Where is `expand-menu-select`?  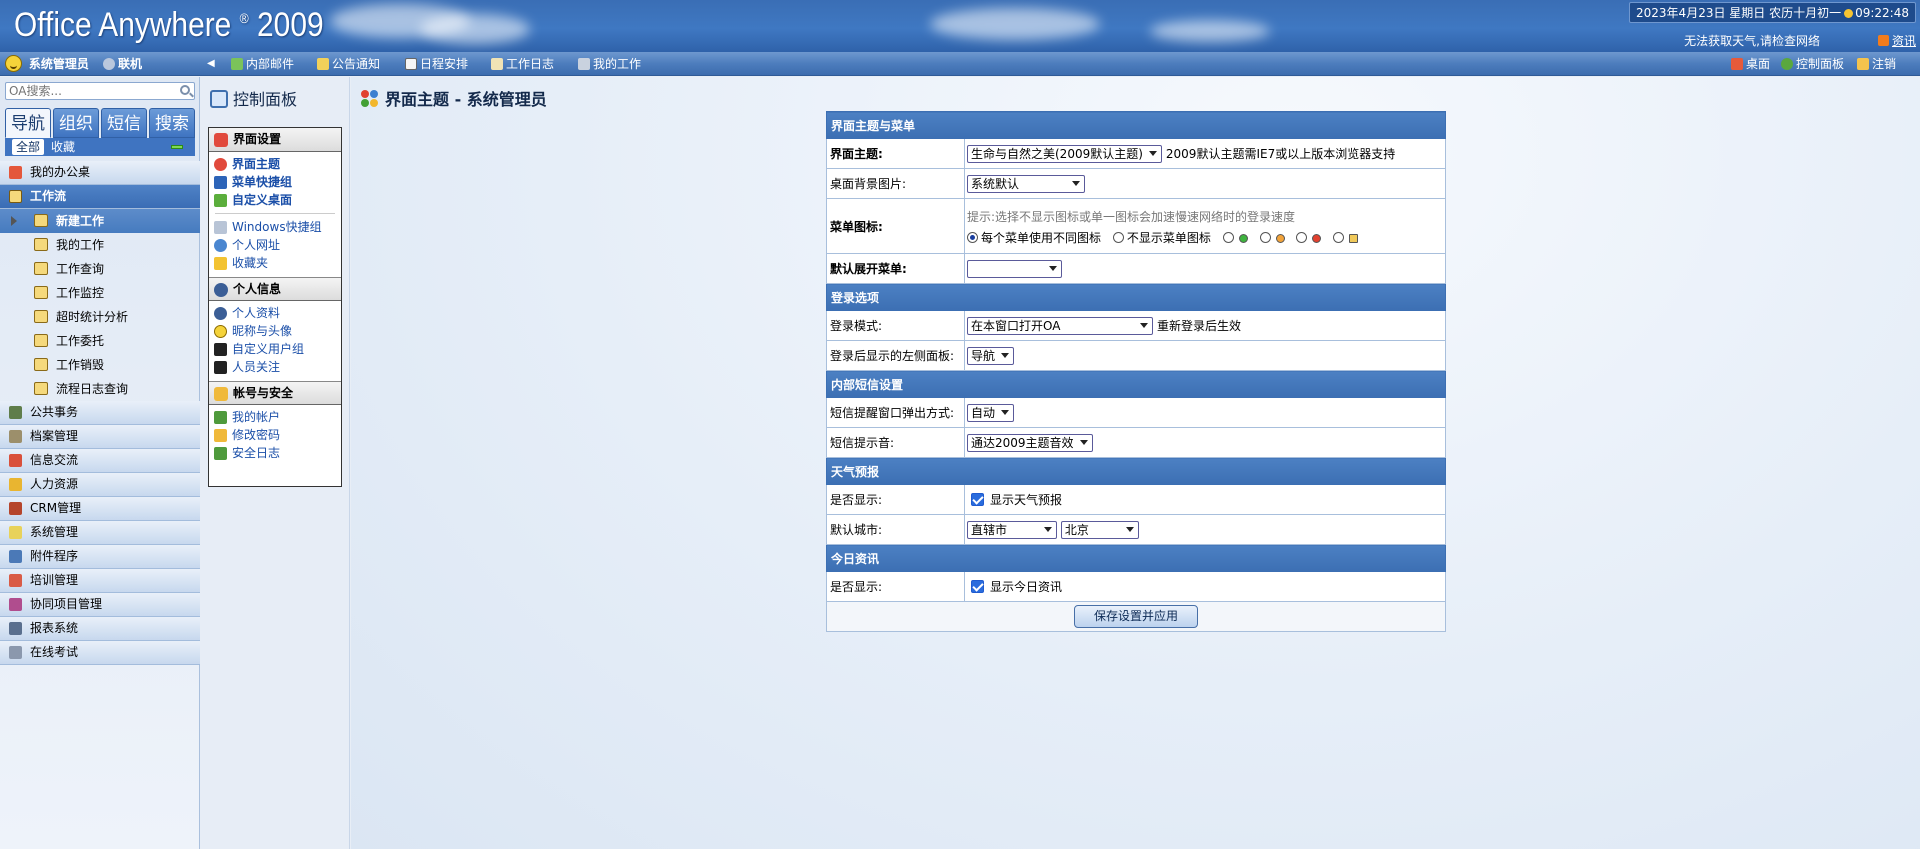 expand-menu-select is located at coordinates (1014, 268).